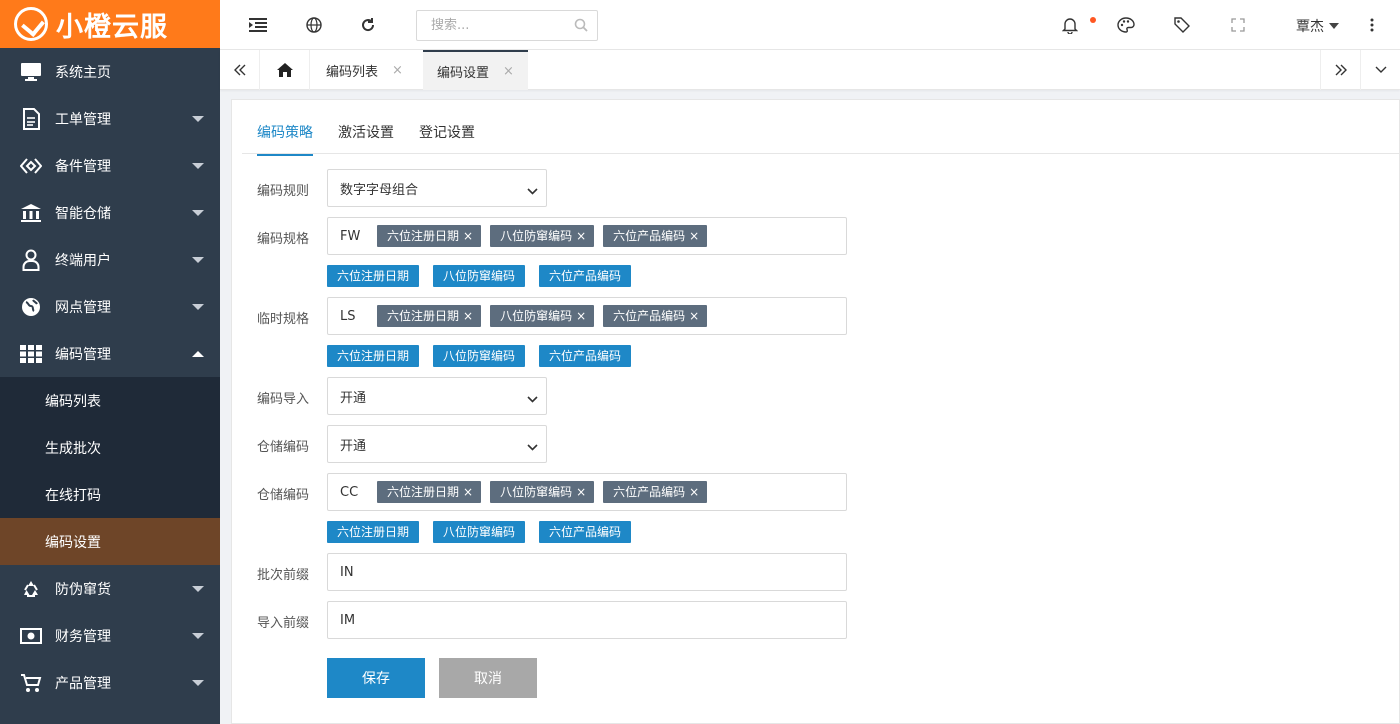 The width and height of the screenshot is (1400, 724). Describe the element at coordinates (83, 307) in the screenshot. I see `sidebar-item-label: 网点管理` at that location.